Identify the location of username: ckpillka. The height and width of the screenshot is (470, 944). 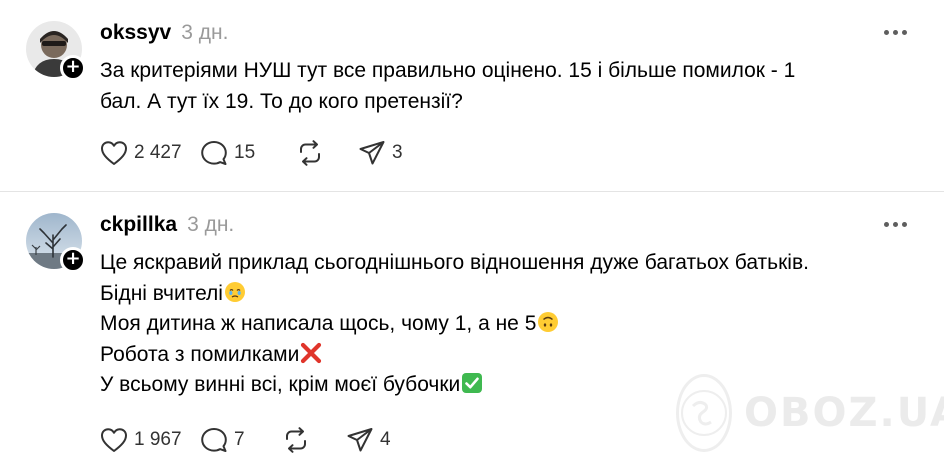
(138, 225).